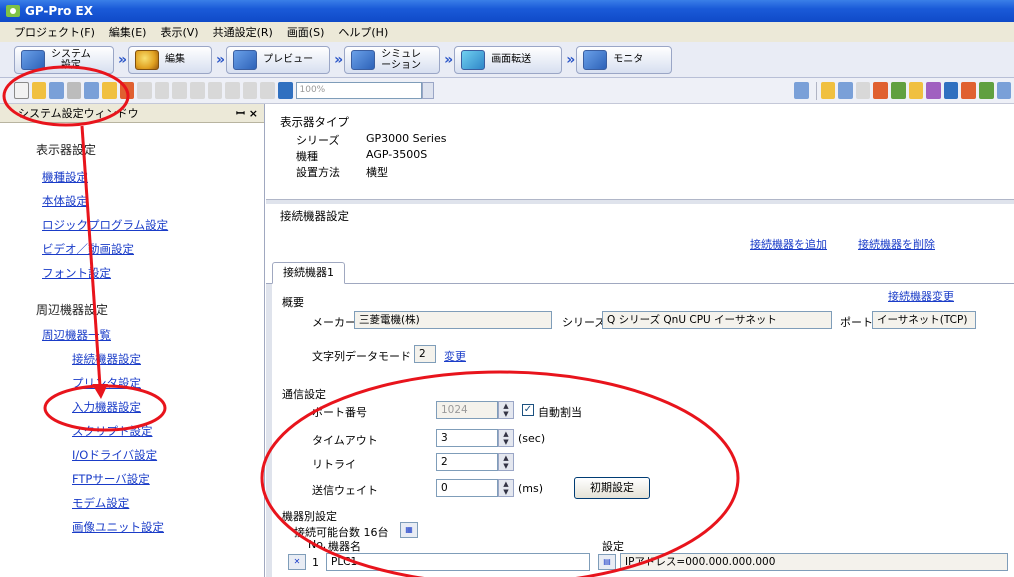 The width and height of the screenshot is (1014, 577). Describe the element at coordinates (308, 273) in the screenshot. I see `tab-device-1: 接続機器1` at that location.